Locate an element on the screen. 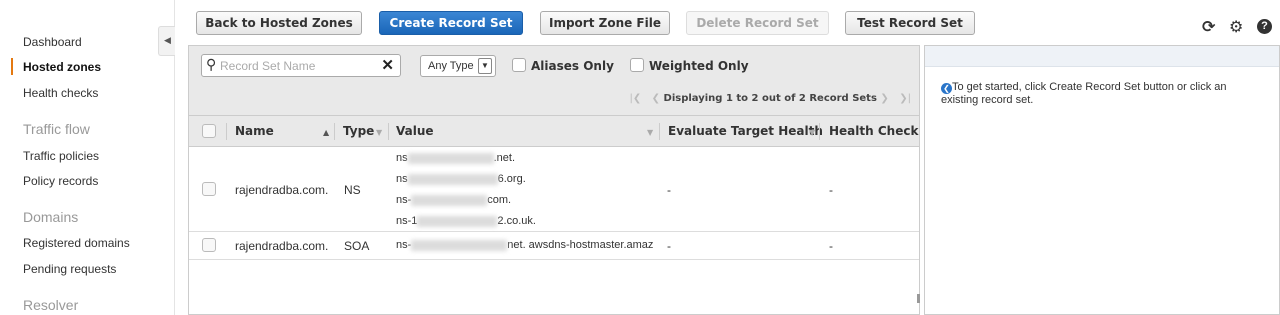  value-line: ns-1 2.co.uk. is located at coordinates (466, 221).